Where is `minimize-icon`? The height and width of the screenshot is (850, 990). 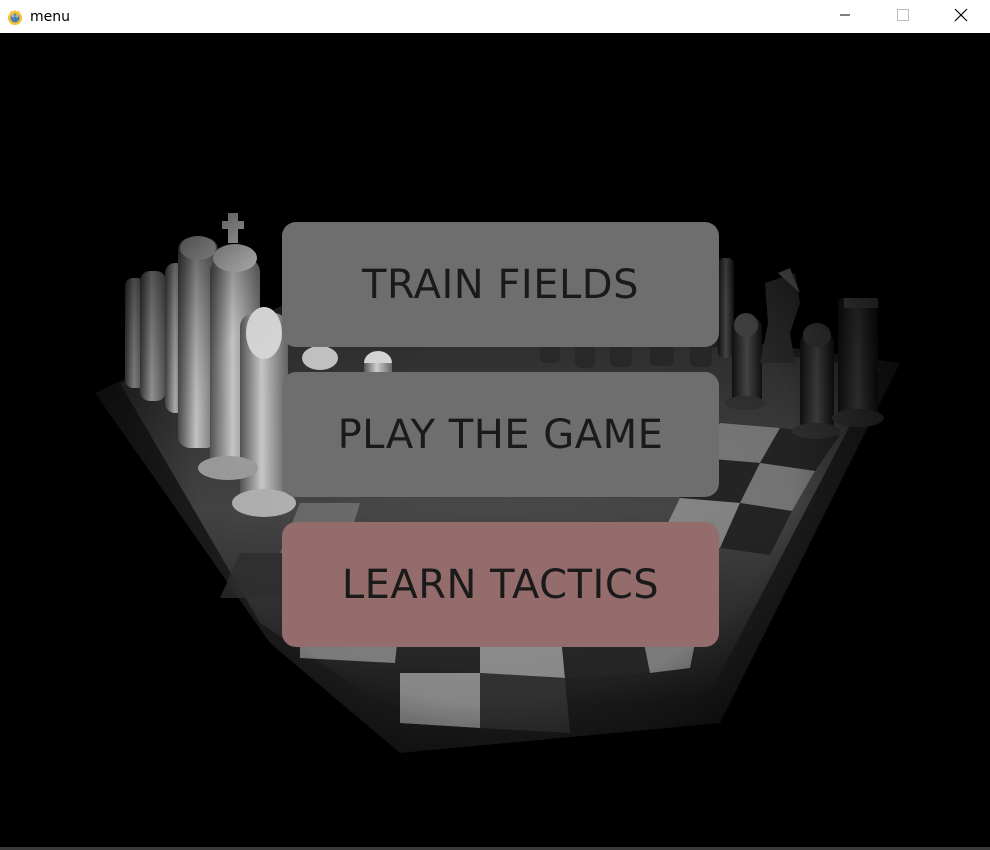
minimize-icon is located at coordinates (845, 15).